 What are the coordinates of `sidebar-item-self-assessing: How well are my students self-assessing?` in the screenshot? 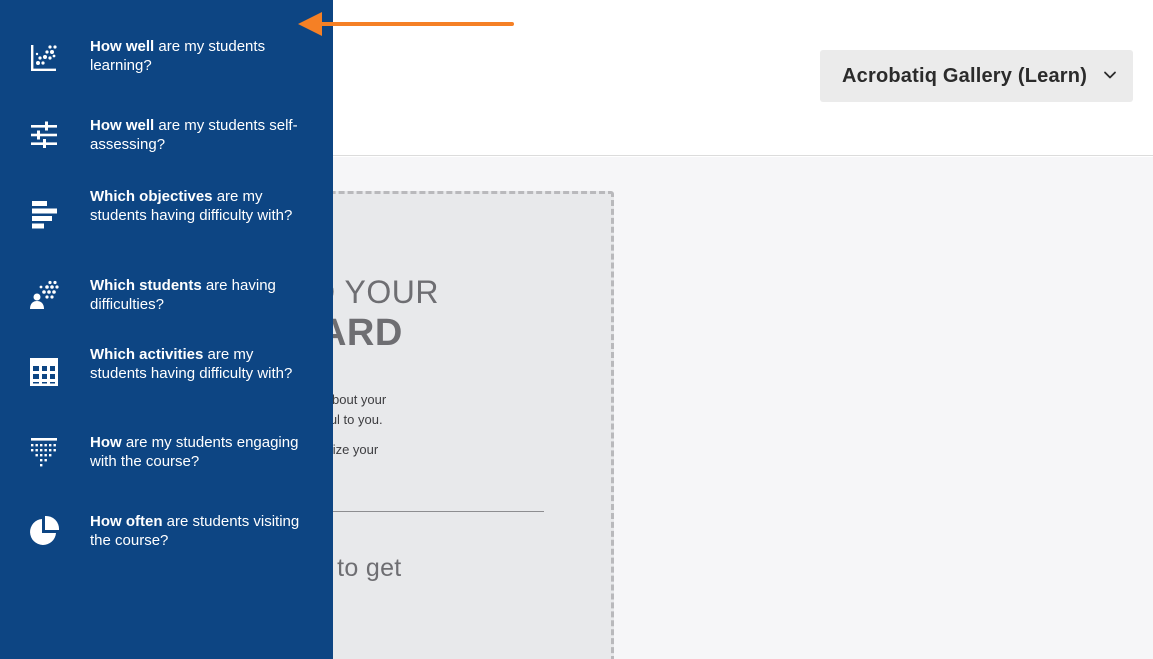 It's located at (166, 136).